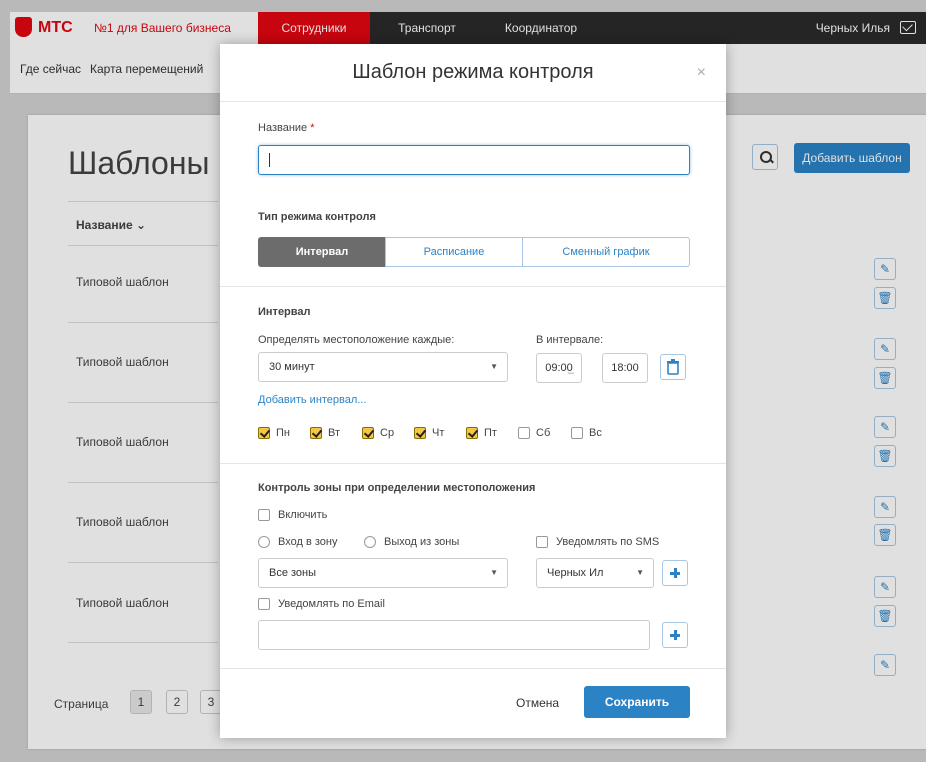  I want to click on interval-period-select: 30 минут ▼, so click(383, 367).